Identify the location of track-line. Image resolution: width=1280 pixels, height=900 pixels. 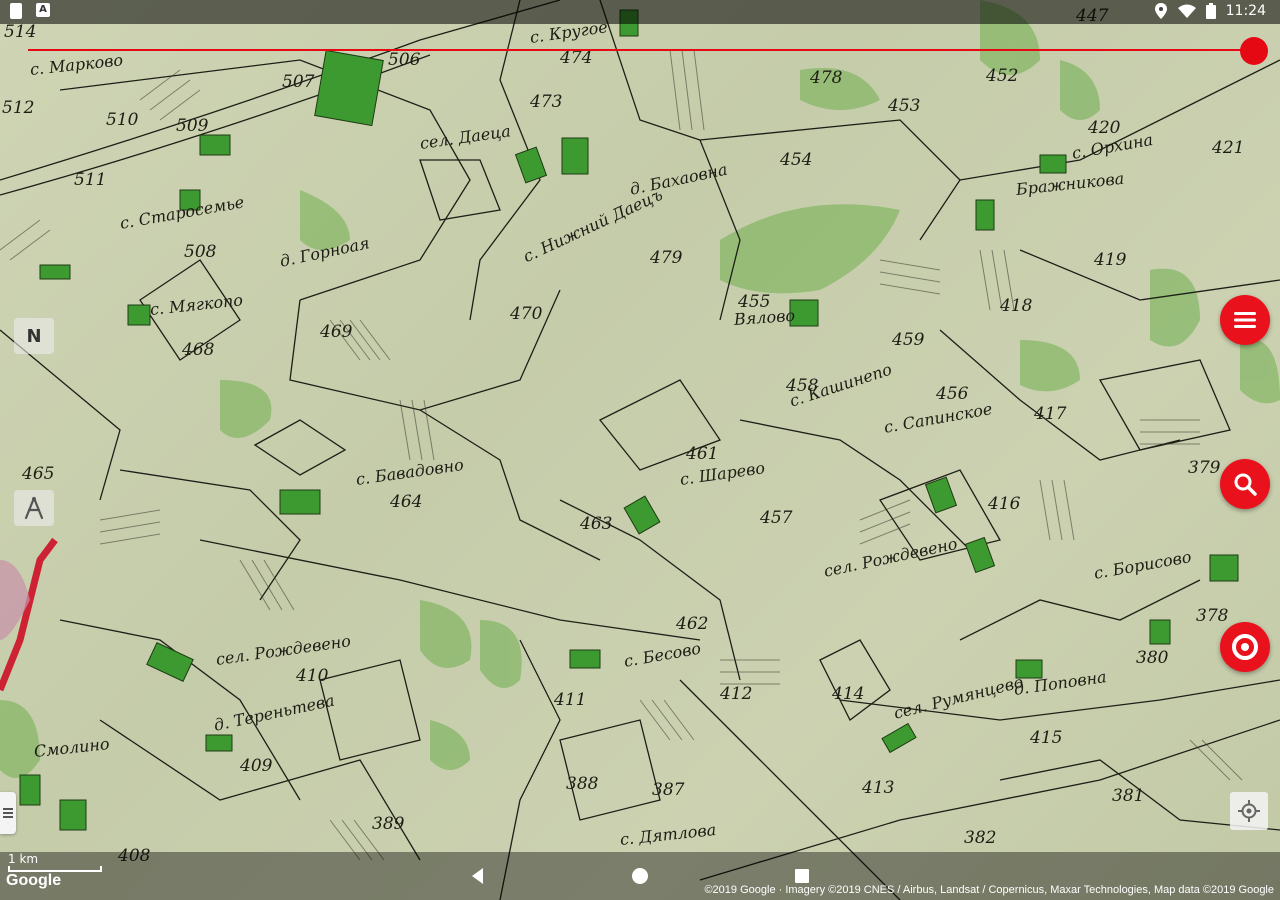
(639, 50).